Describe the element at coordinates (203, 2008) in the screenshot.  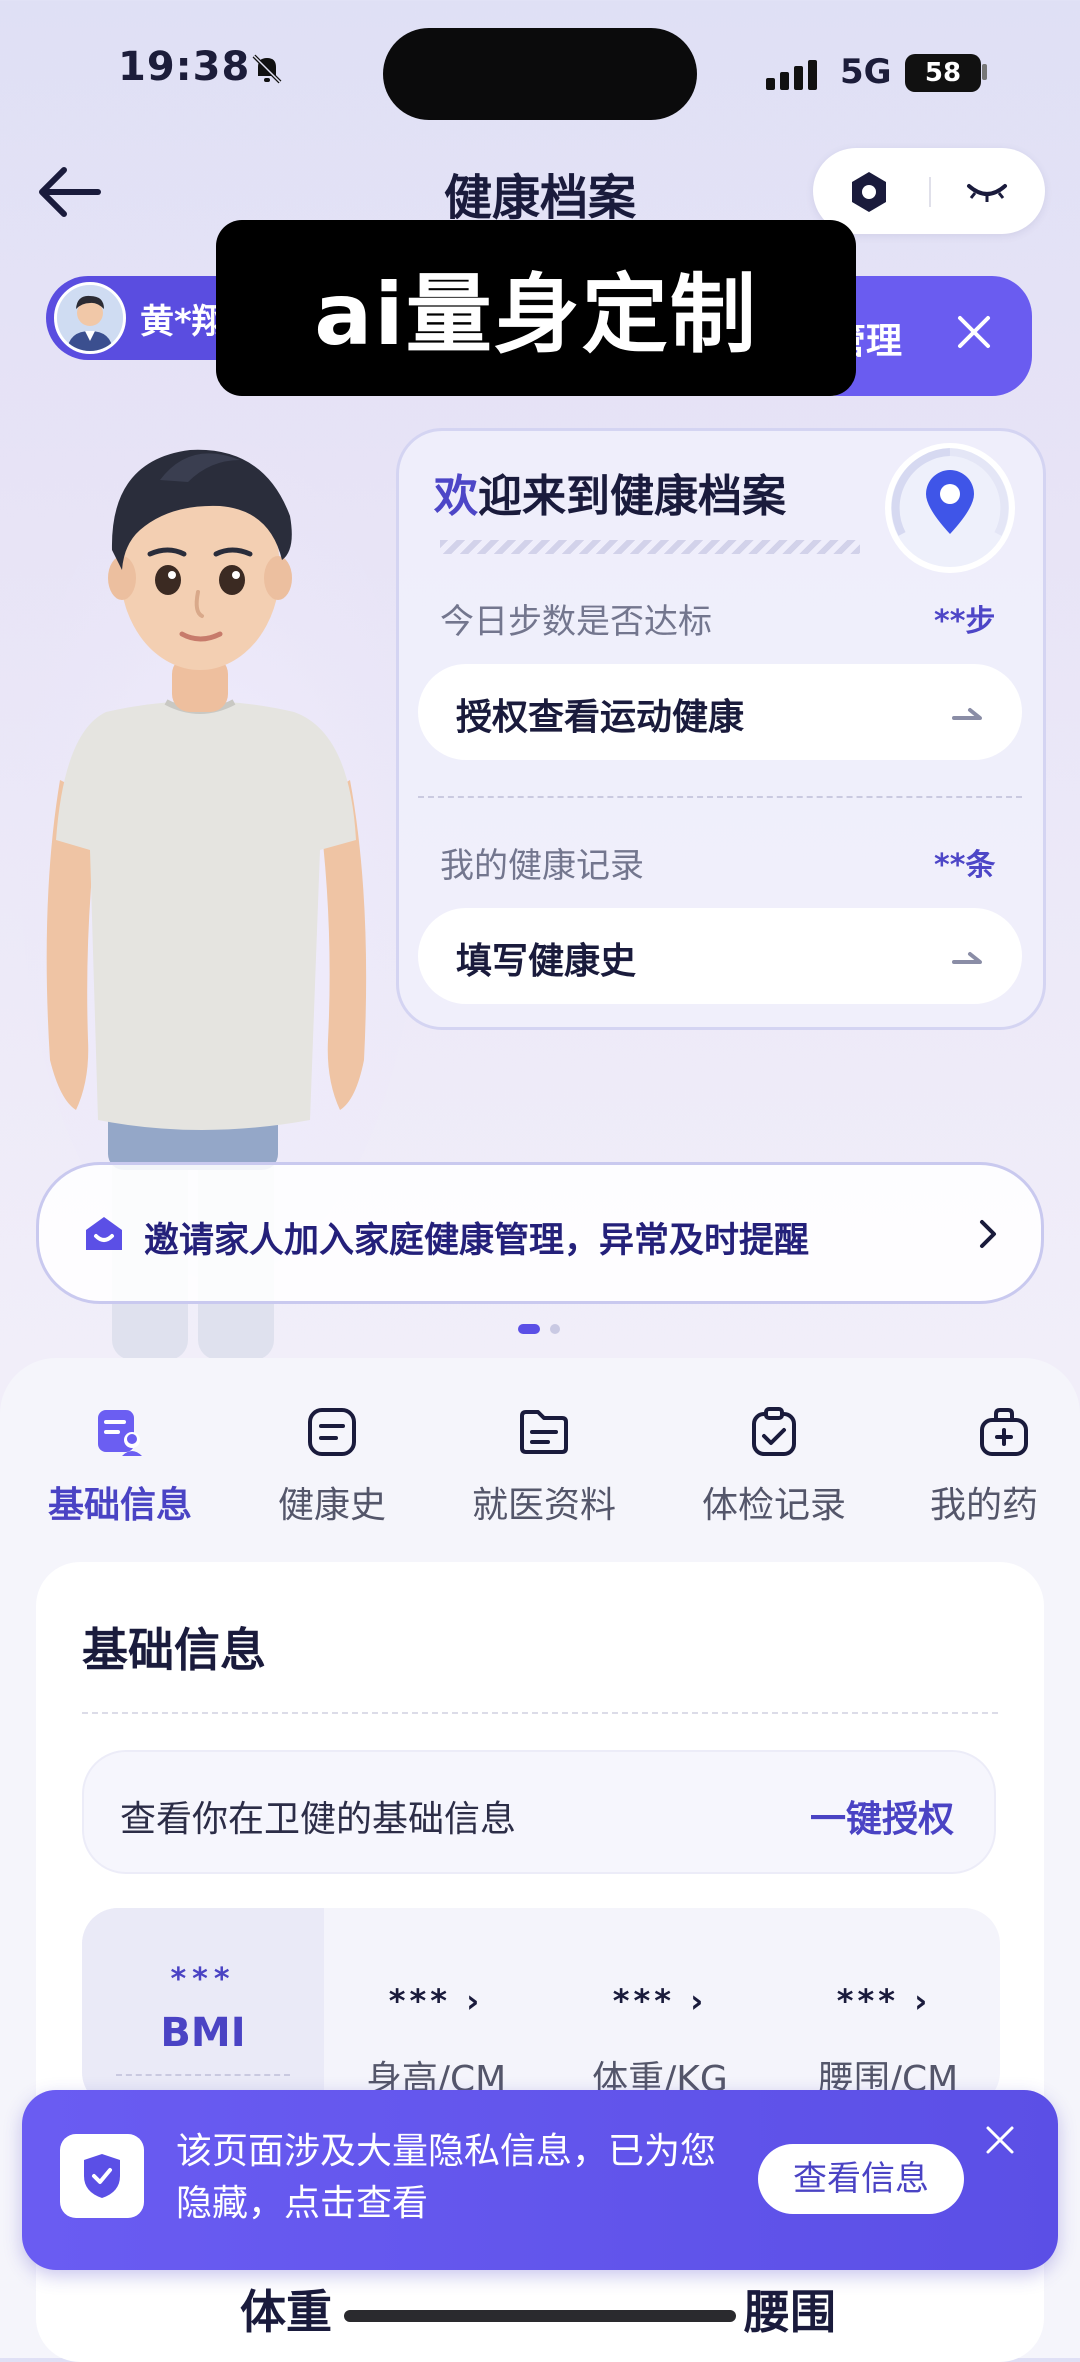
I see `bmi-panel` at that location.